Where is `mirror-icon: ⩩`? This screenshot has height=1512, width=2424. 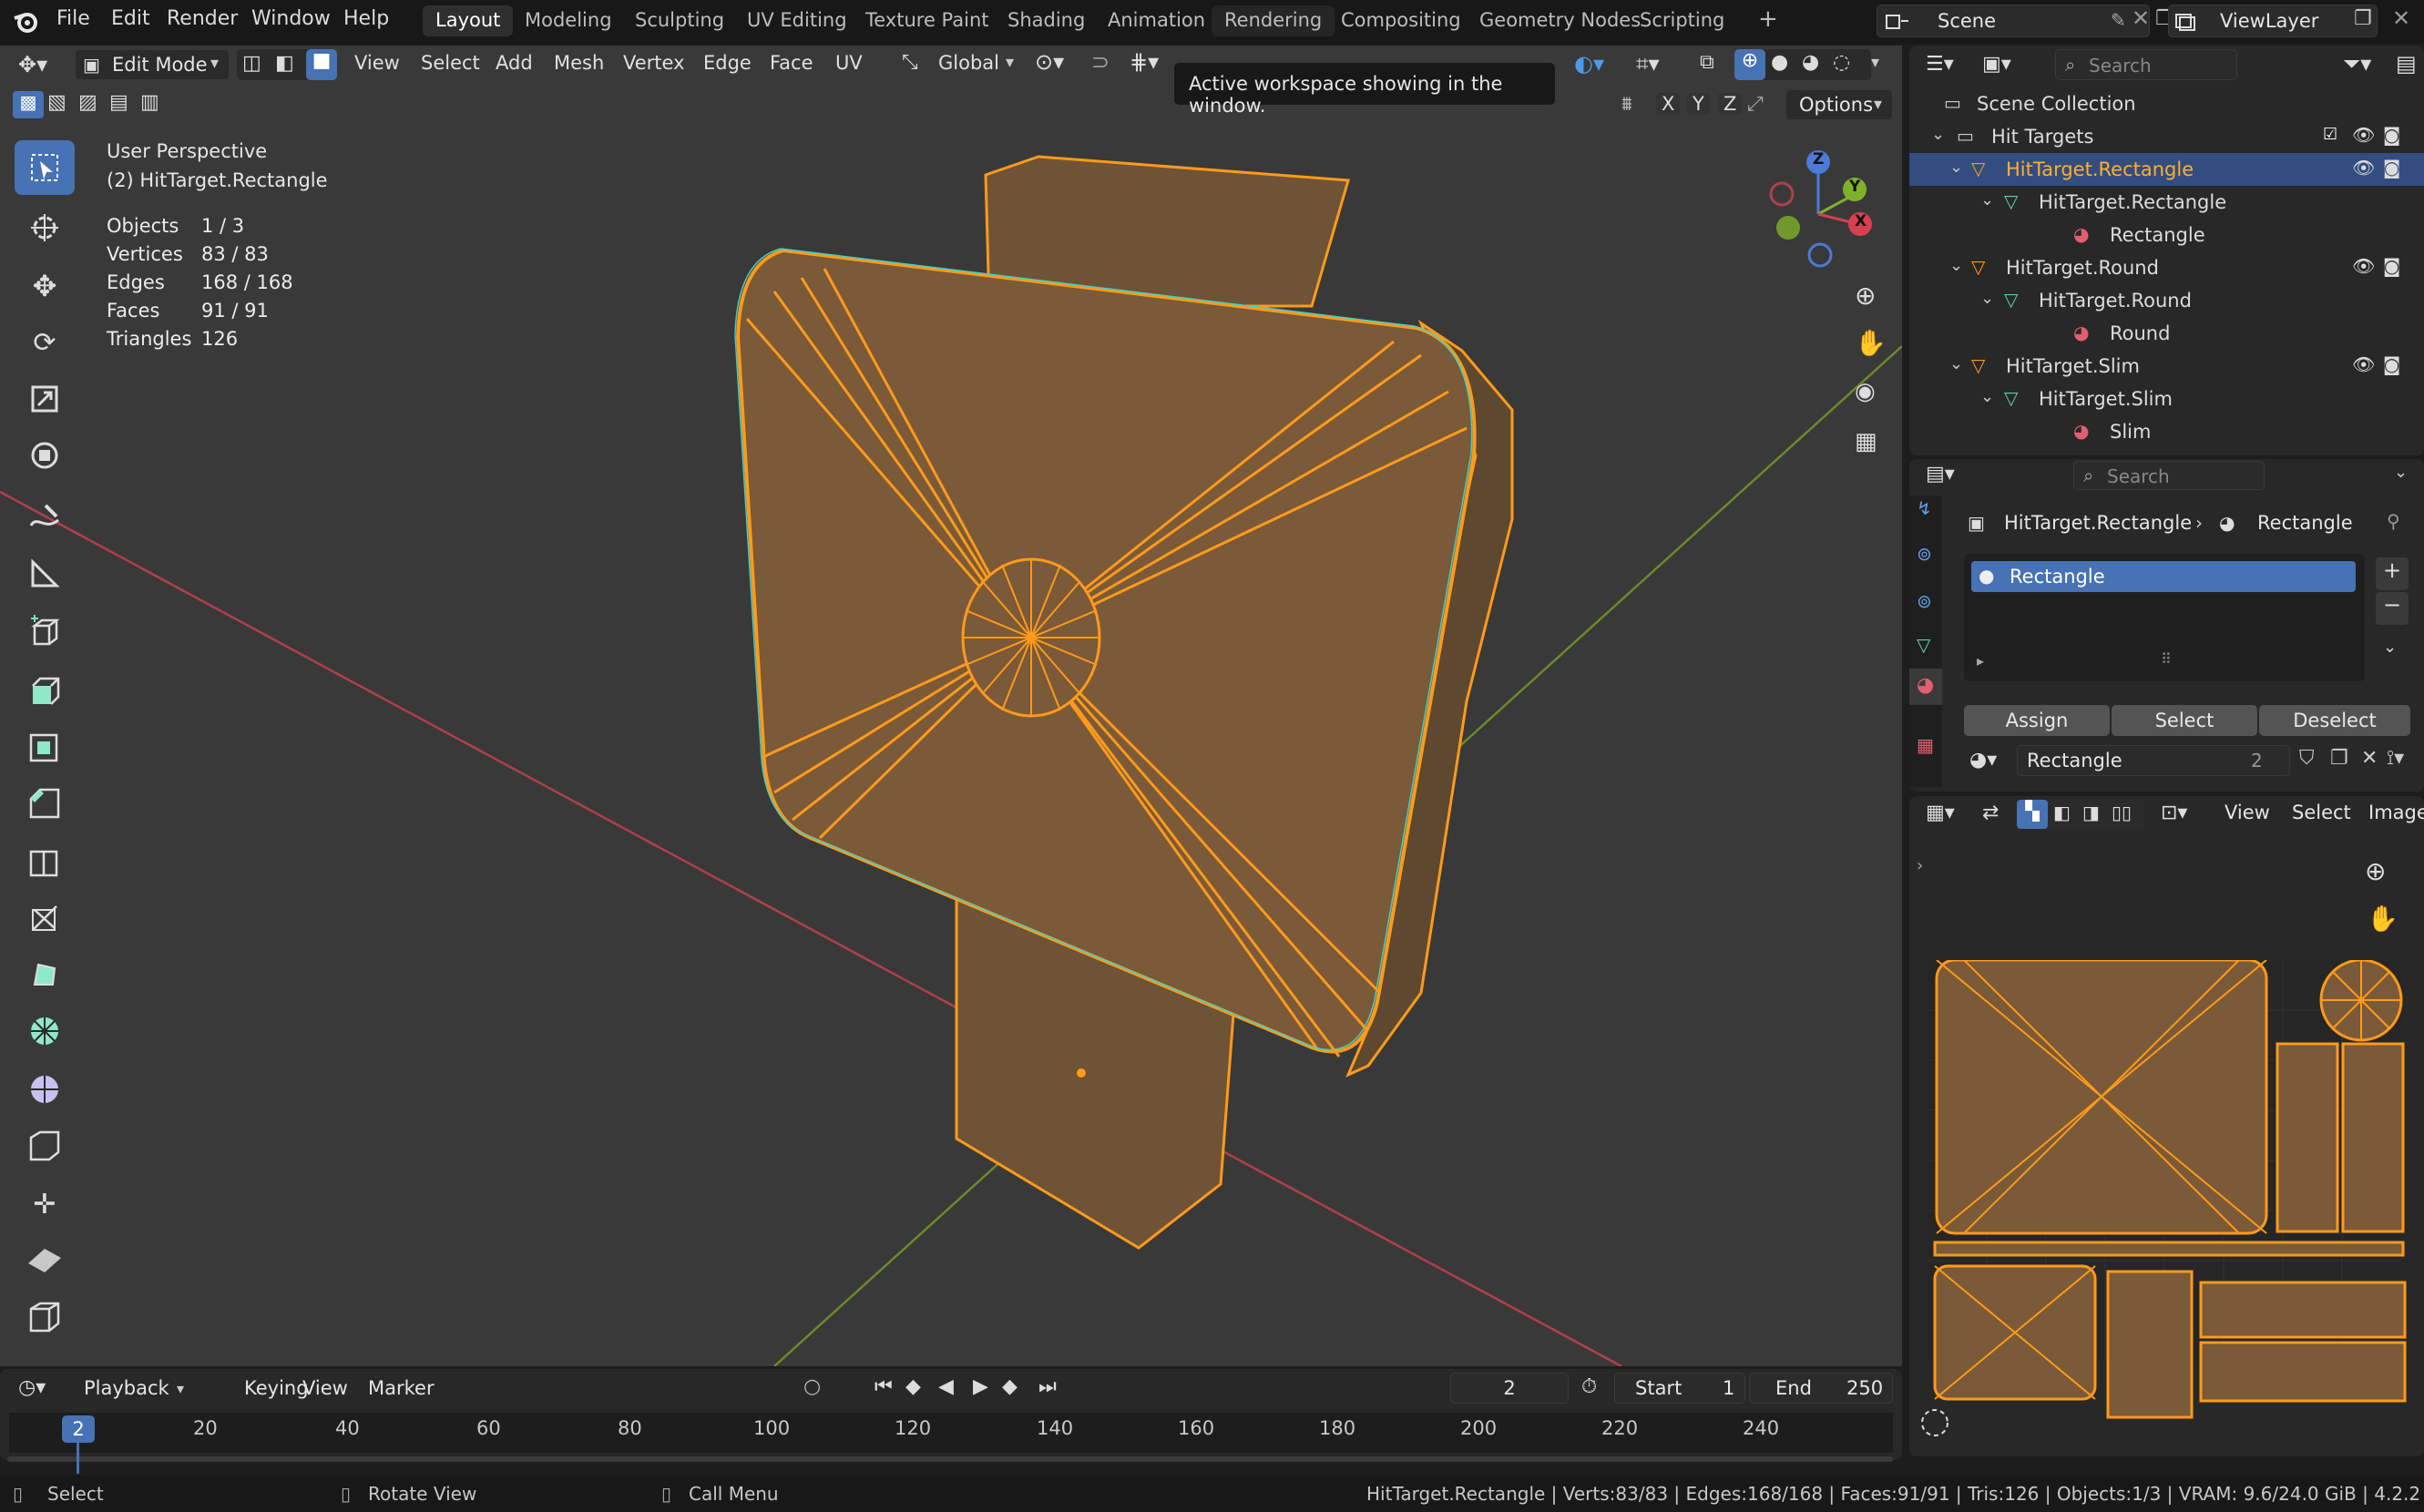
mirror-icon: ⩩ is located at coordinates (1626, 104).